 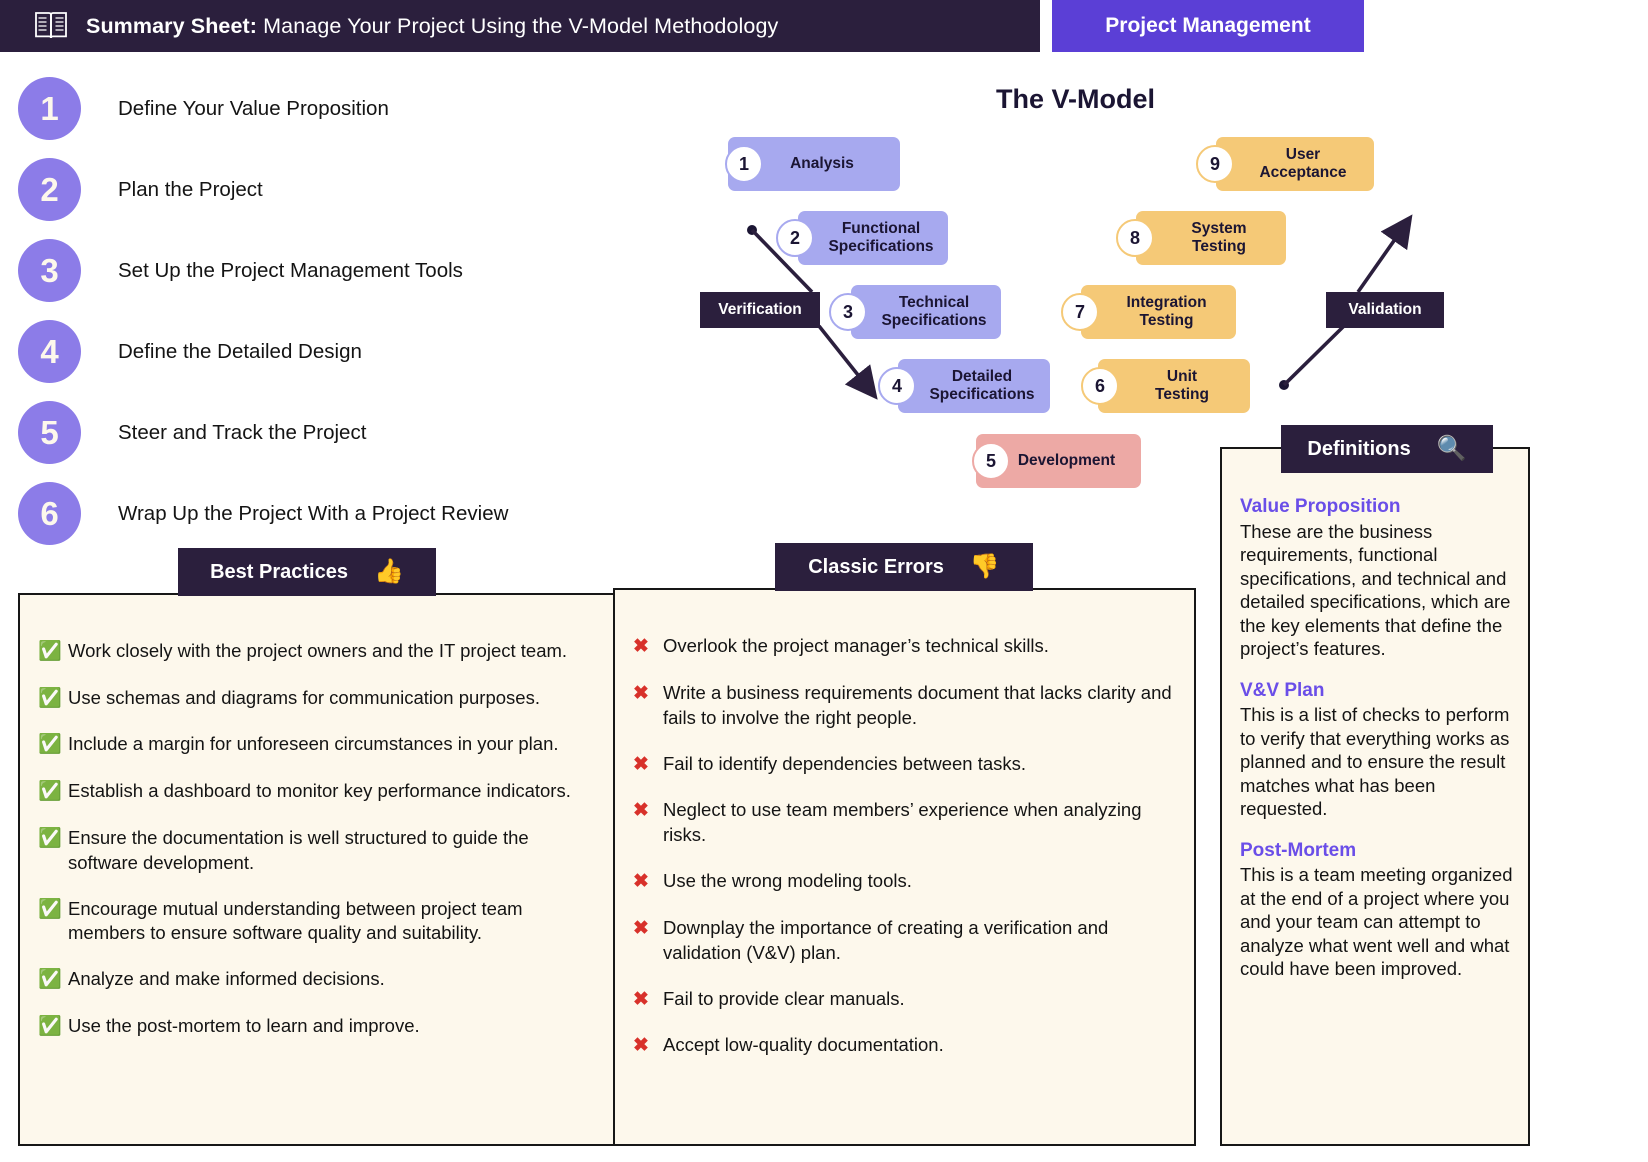 I want to click on thumbs-down-icon: 👎, so click(x=984, y=566).